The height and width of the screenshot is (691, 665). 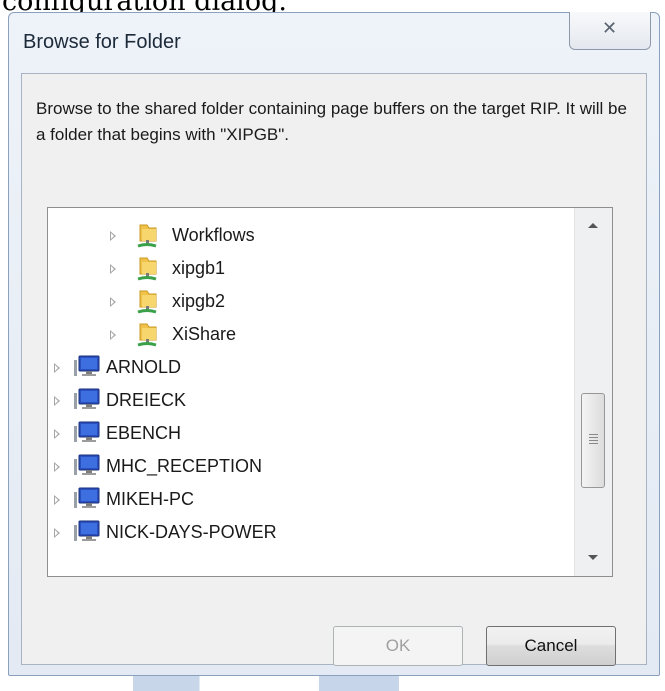 What do you see at coordinates (310, 269) in the screenshot?
I see `tree-item: xipgb1` at bounding box center [310, 269].